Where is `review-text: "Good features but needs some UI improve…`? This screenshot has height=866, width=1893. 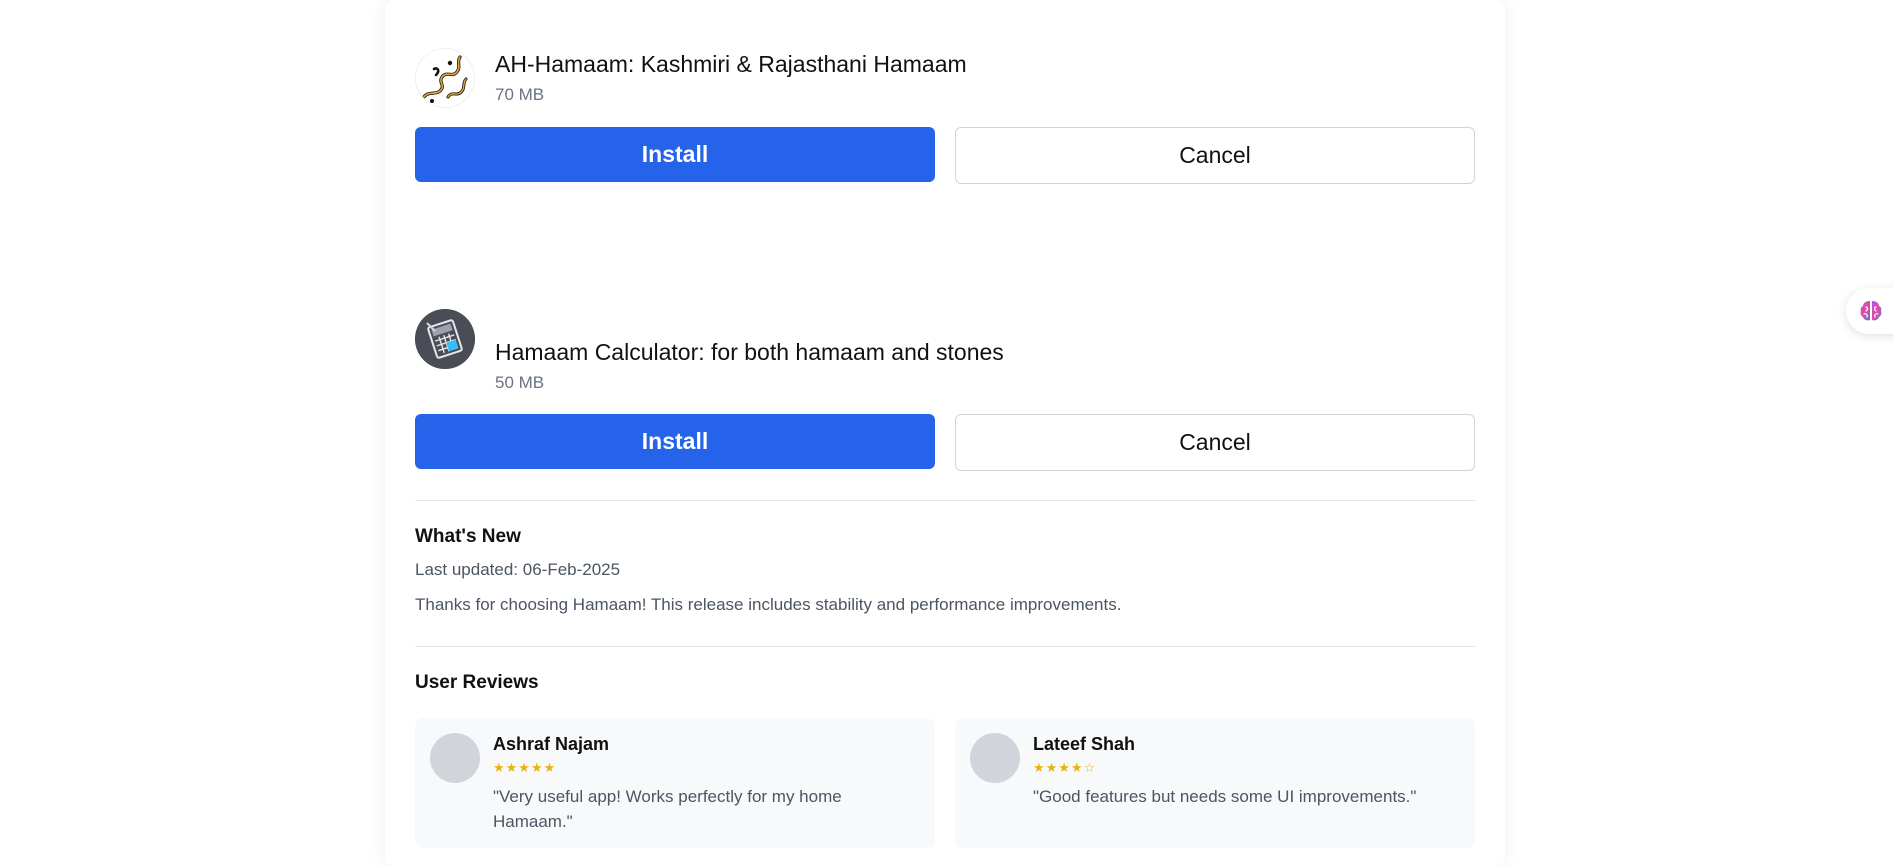 review-text: "Good features but needs some UI improve… is located at coordinates (1225, 796).